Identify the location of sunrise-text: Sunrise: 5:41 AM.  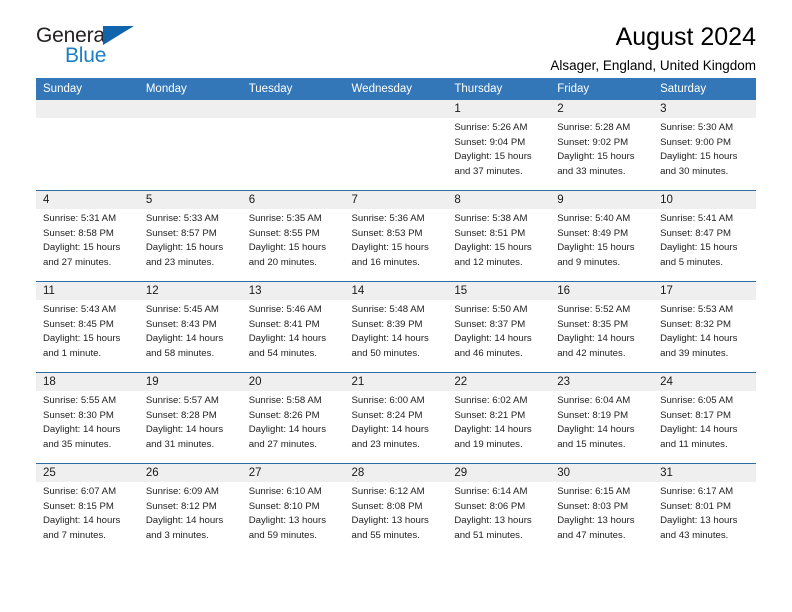
(697, 218).